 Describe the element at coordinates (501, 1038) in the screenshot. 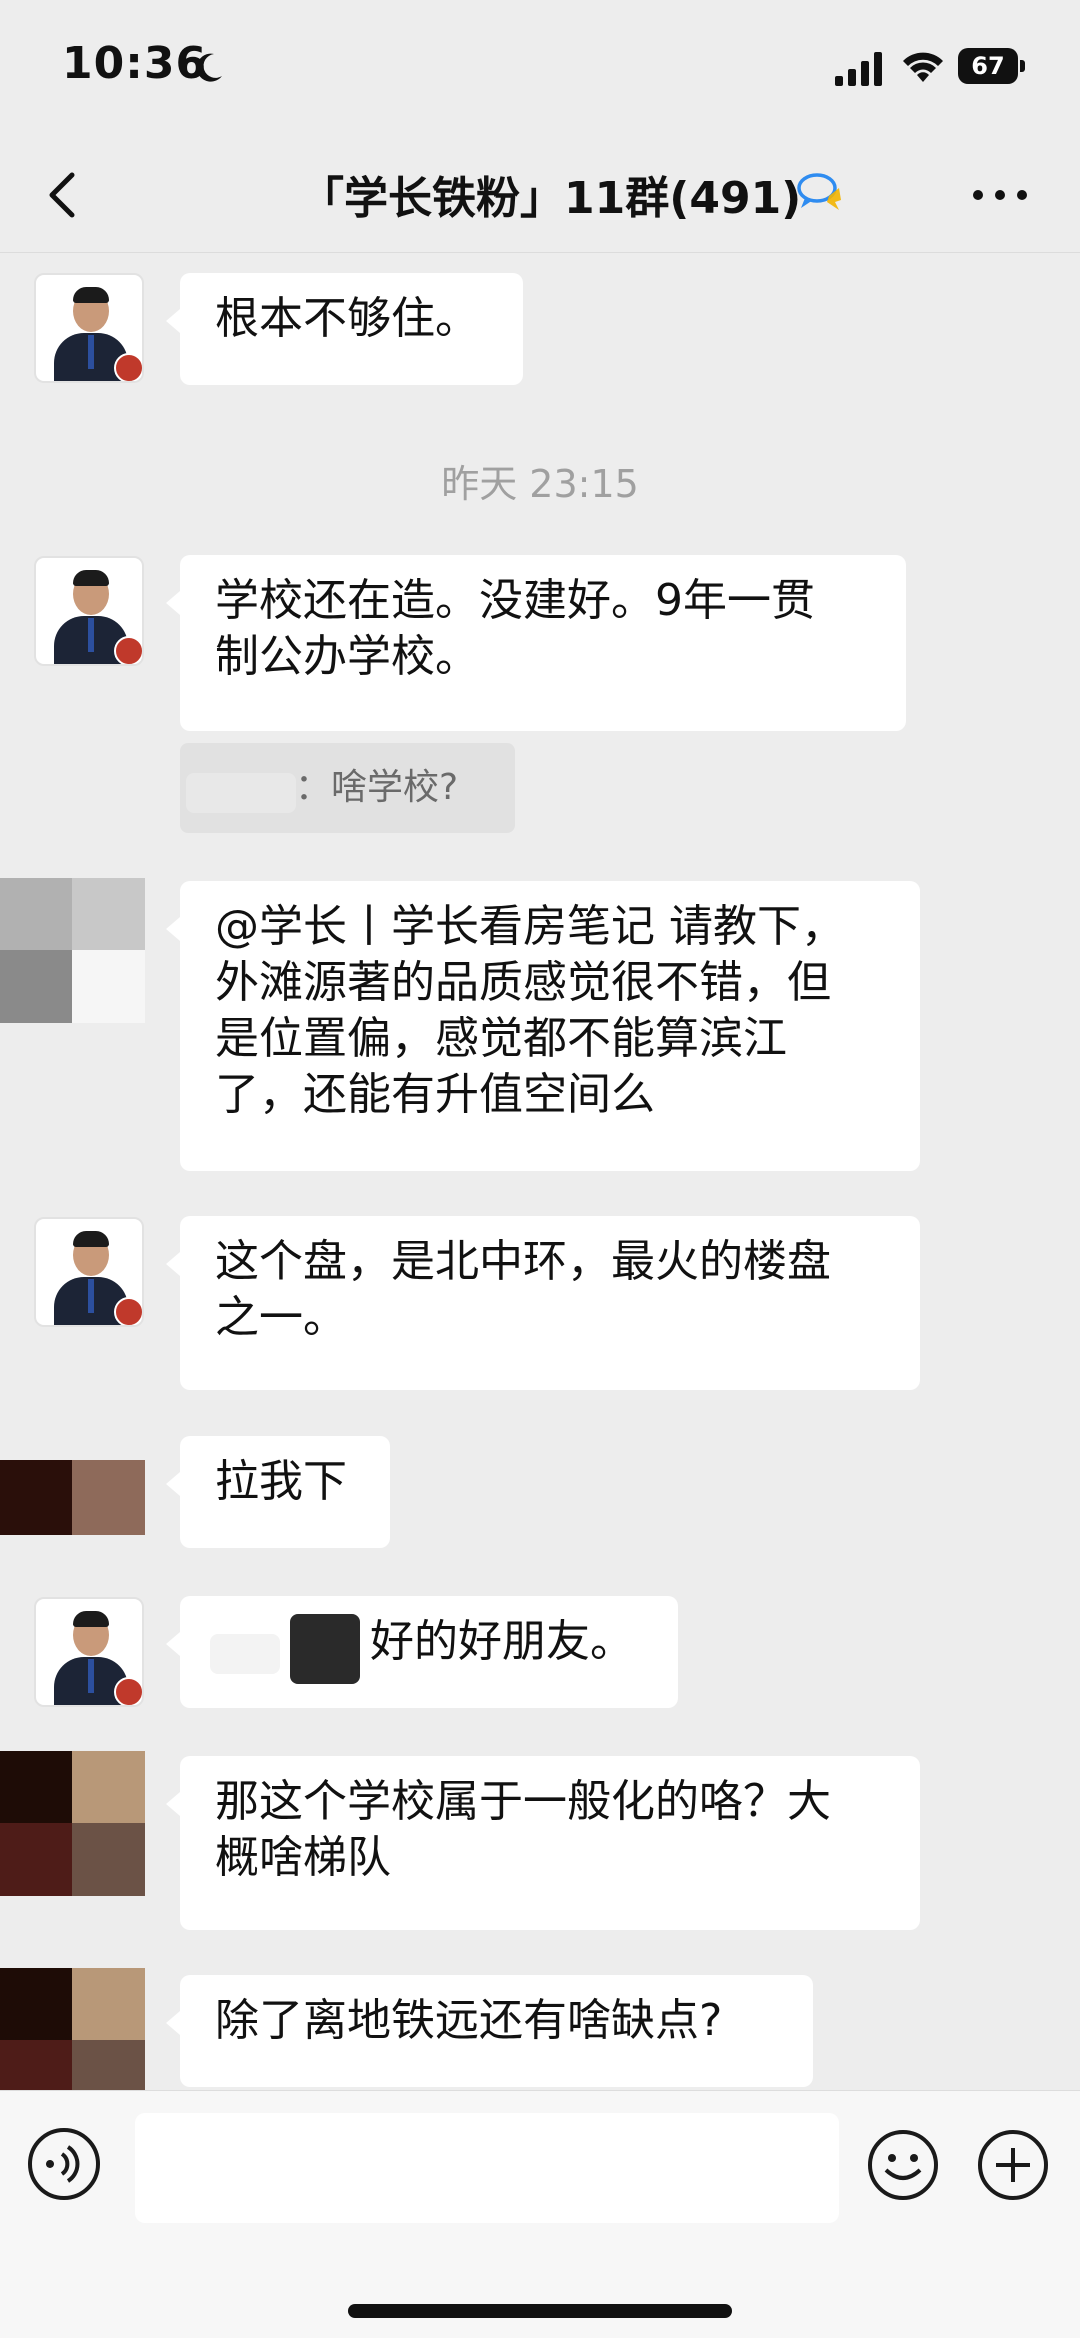

I see `message-text-line: 是位置偏，感觉都不能算滨江` at that location.